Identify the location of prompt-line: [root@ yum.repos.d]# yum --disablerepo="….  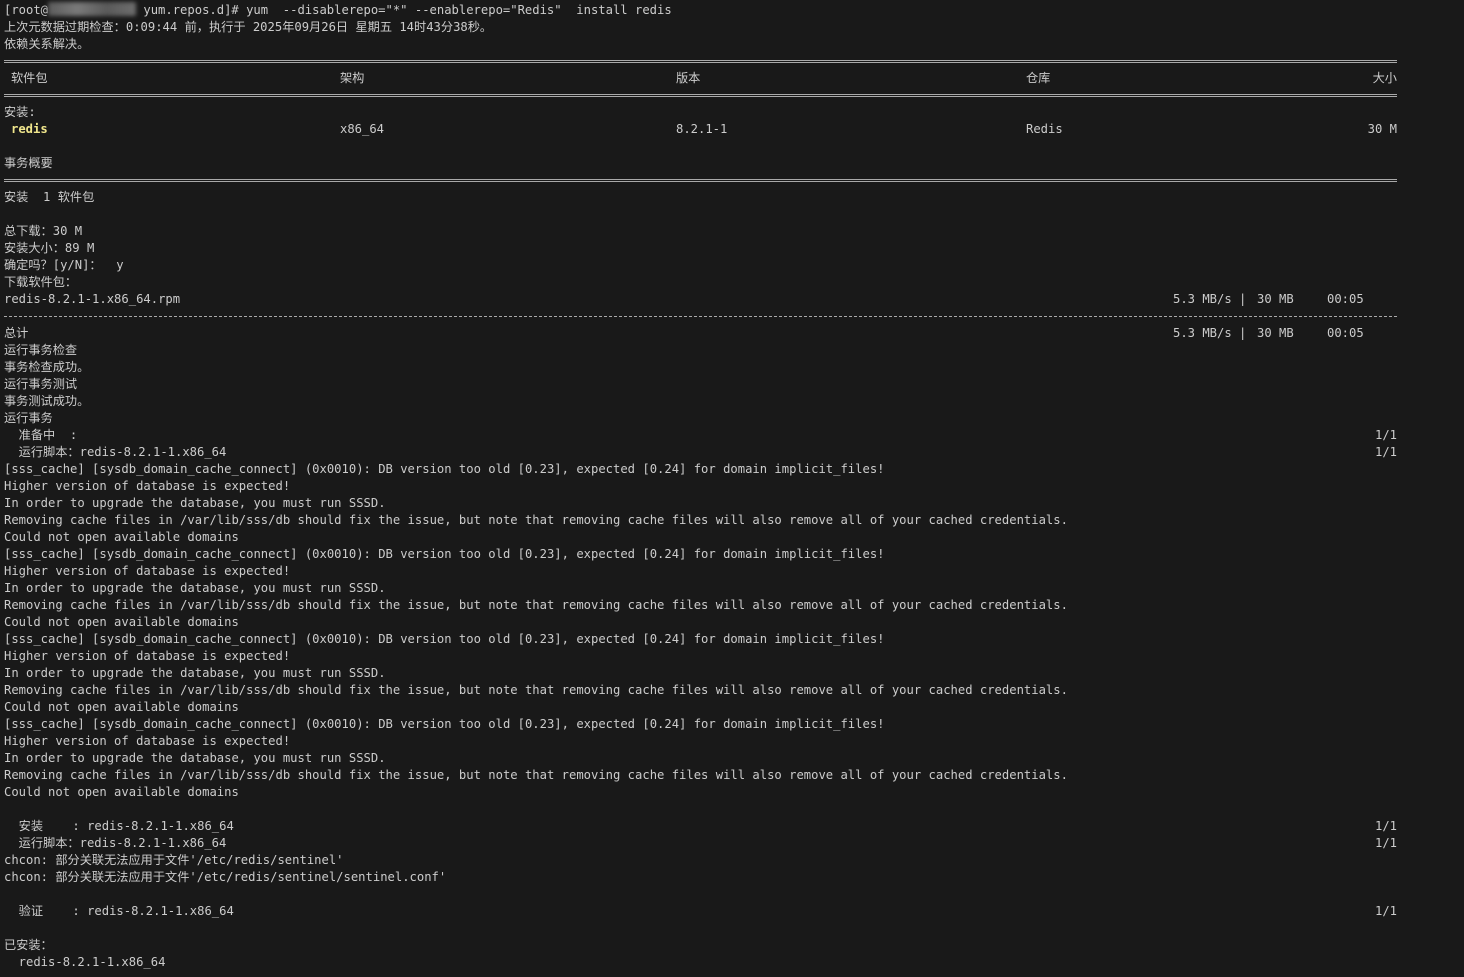
(732, 10).